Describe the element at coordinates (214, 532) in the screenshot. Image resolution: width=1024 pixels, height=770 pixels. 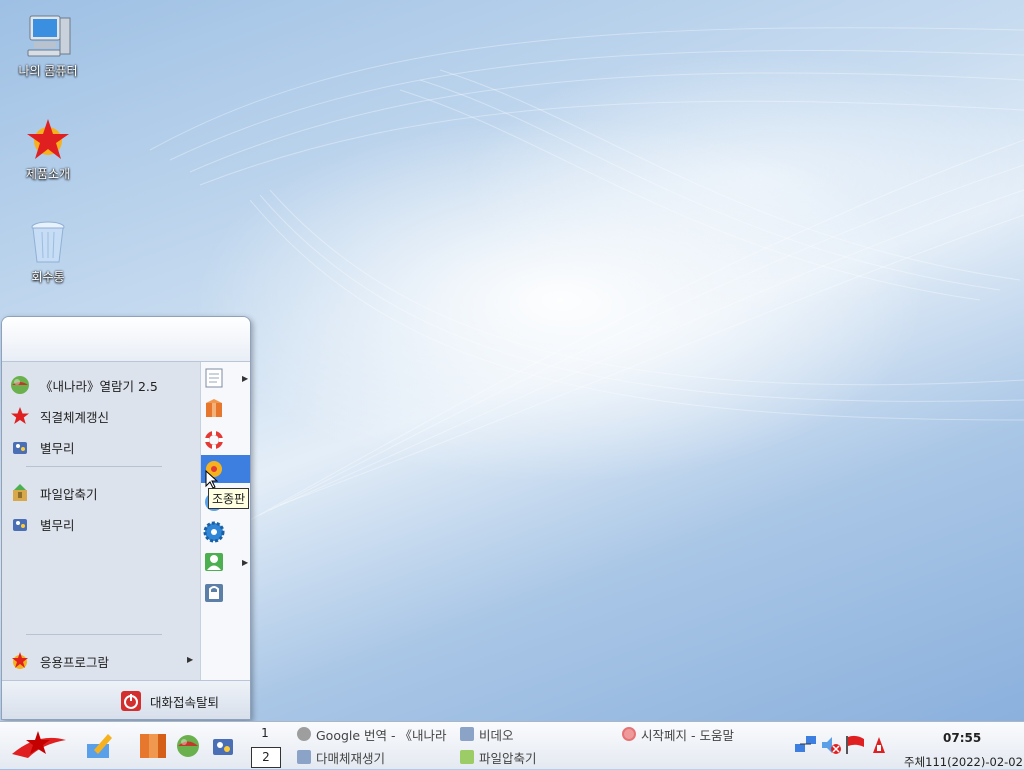
I see `gear-icon` at that location.